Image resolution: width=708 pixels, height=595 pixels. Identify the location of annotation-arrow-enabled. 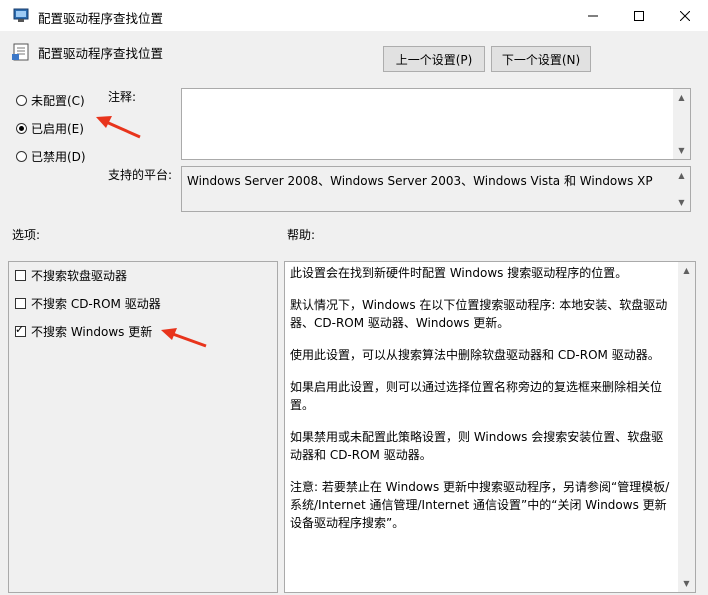
(118, 127).